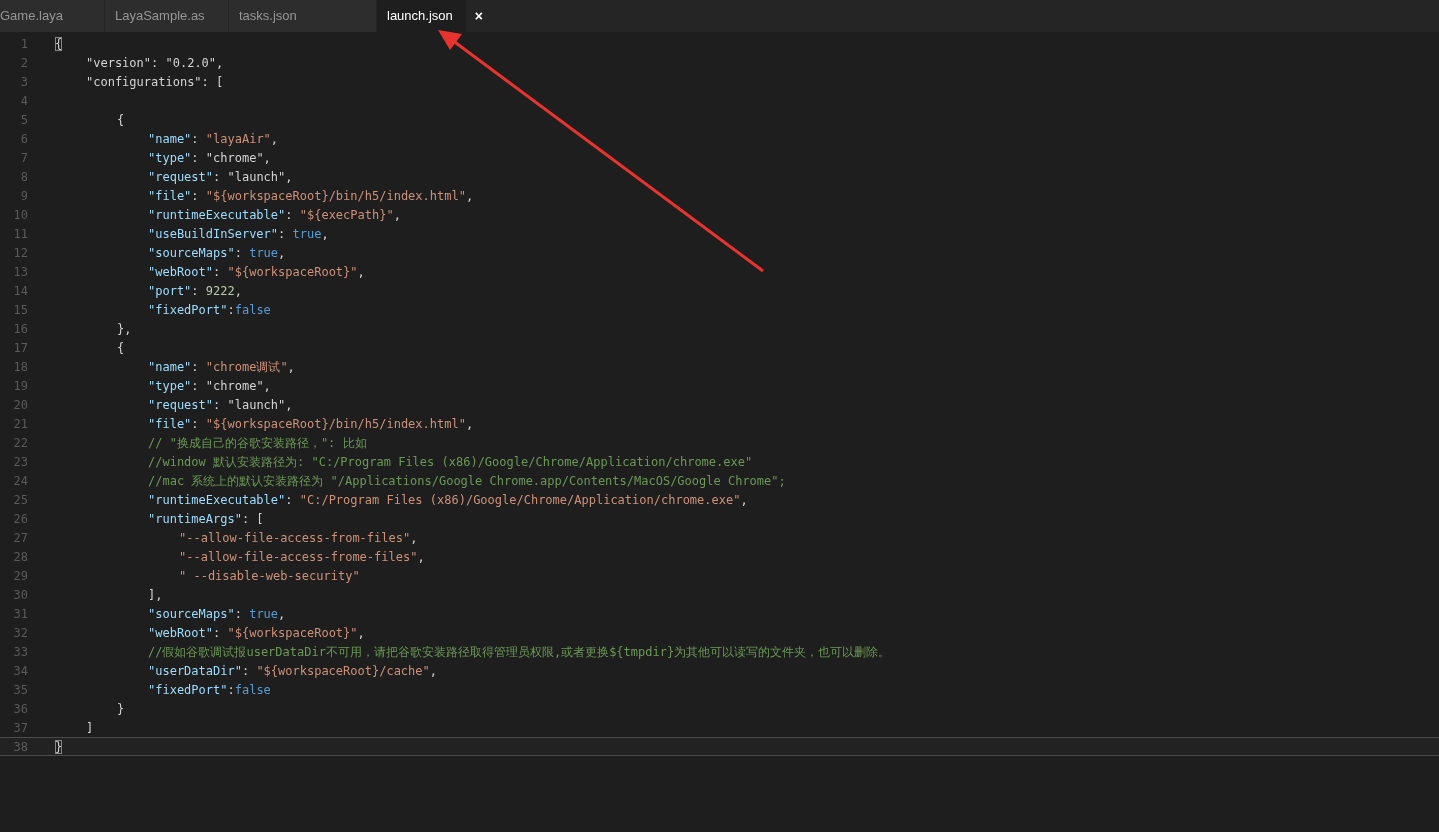  What do you see at coordinates (20, 329) in the screenshot?
I see `line-number: 16` at bounding box center [20, 329].